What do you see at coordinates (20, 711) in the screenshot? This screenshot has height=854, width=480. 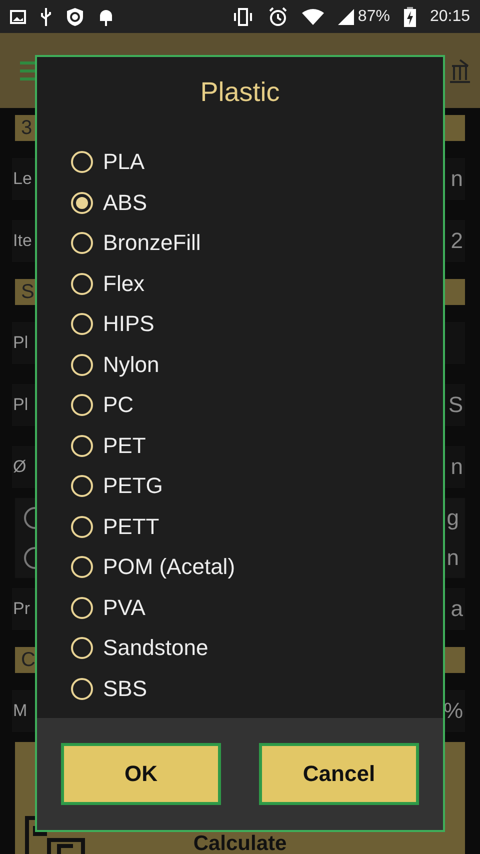 I see `field-label: M` at bounding box center [20, 711].